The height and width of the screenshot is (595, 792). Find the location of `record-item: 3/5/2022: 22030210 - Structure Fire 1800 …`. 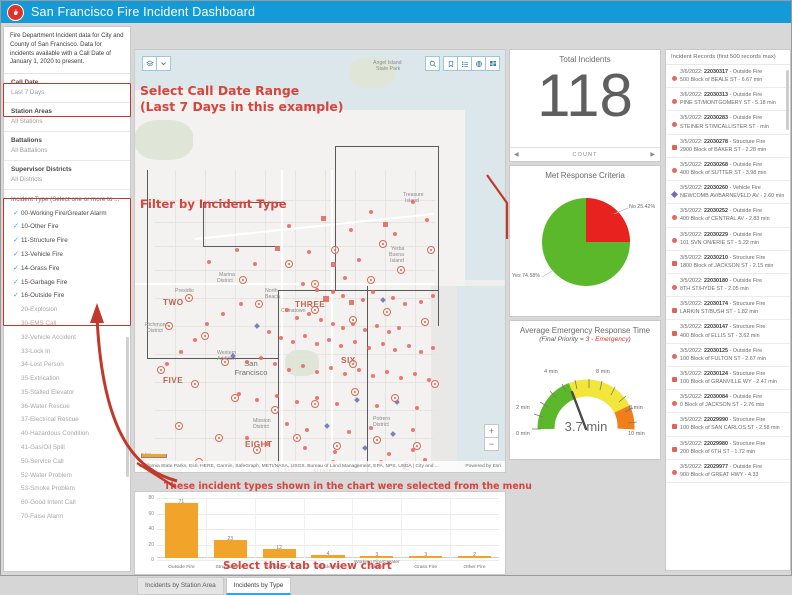

record-item: 3/5/2022: 22030210 - Structure Fire 1800 … is located at coordinates (728, 262).